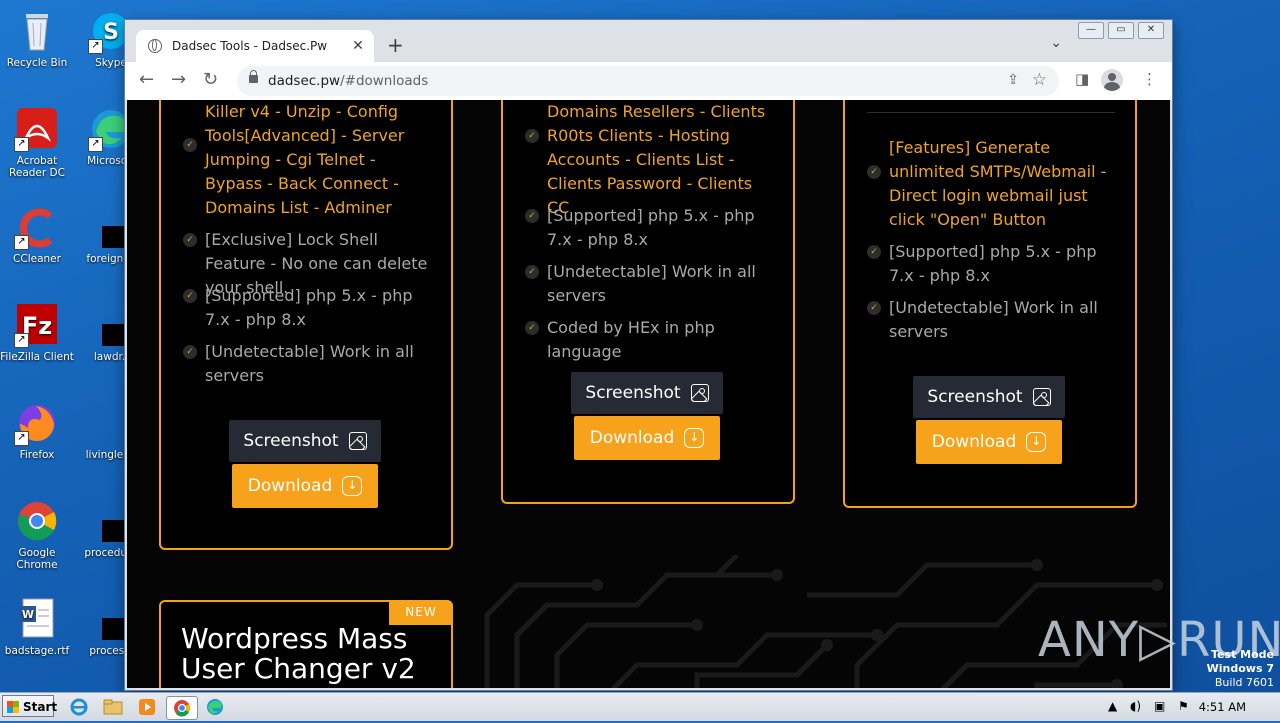 The width and height of the screenshot is (1280, 723). Describe the element at coordinates (294, 638) in the screenshot. I see `card-title-line: Wordpress Mass` at that location.